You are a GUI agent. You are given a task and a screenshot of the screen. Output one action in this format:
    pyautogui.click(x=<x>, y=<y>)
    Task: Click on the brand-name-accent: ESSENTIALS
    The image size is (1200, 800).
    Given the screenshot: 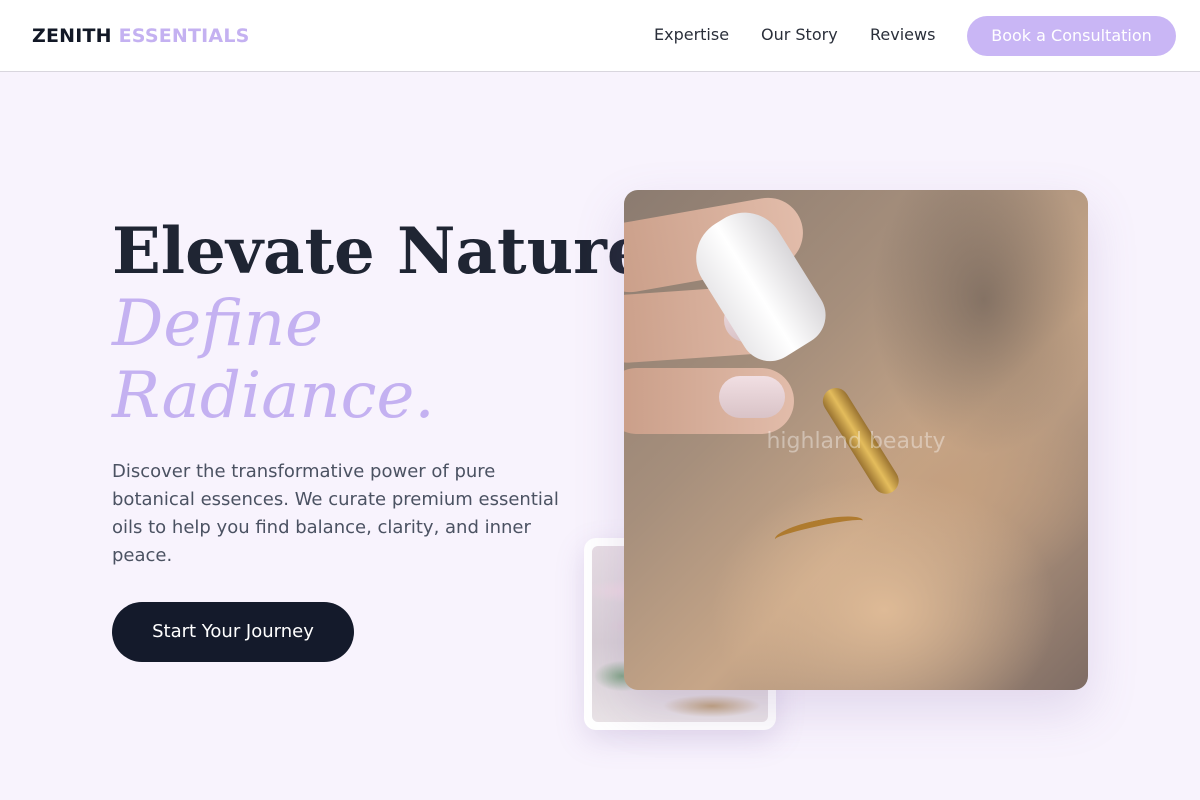 What is the action you would take?
    pyautogui.click(x=184, y=36)
    